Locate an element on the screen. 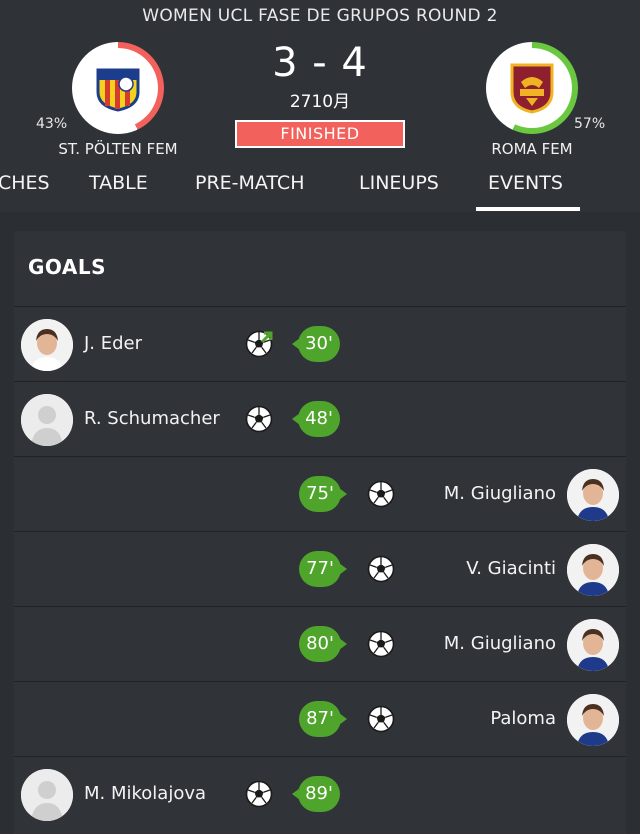 Image resolution: width=640 pixels, height=834 pixels. away-team-name: ROMA FEM is located at coordinates (532, 149).